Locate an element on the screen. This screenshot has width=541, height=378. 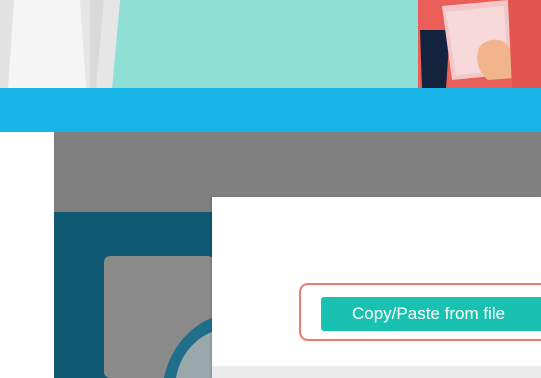
dialog-footer is located at coordinates (376, 372).